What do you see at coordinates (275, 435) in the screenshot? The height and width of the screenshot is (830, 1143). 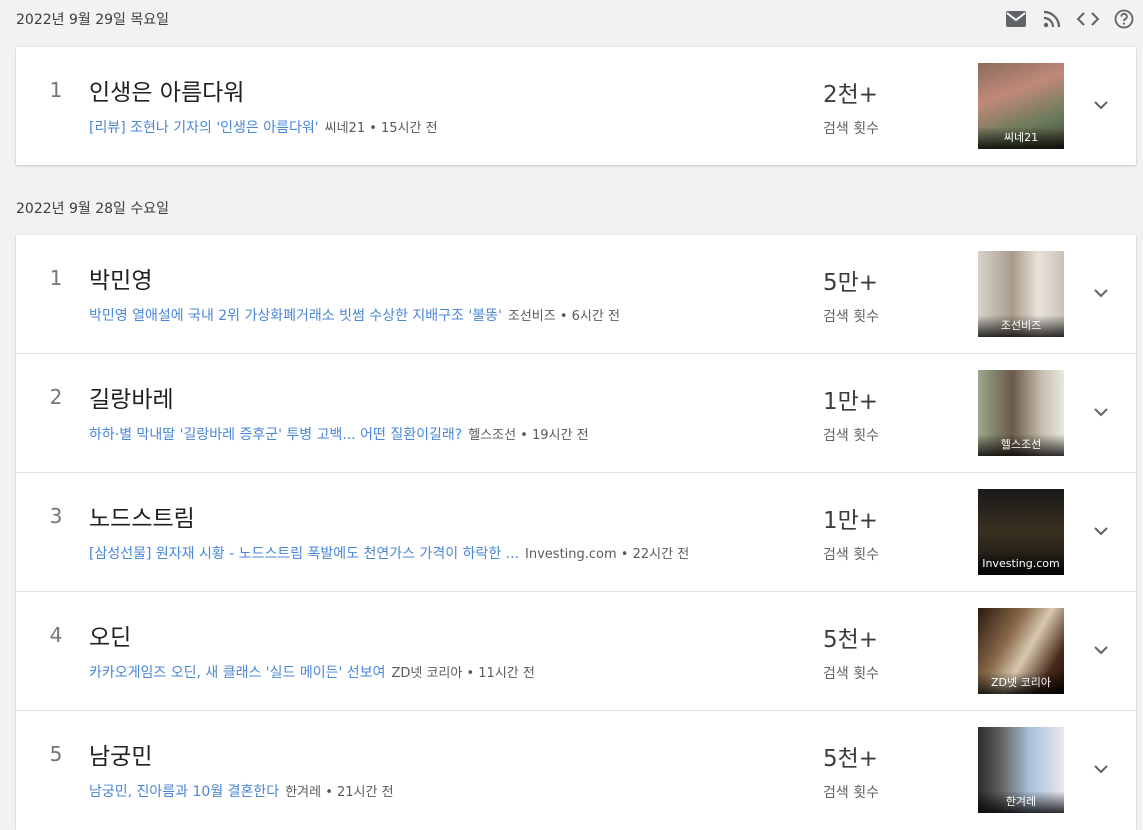 I see `article-link: 하하·별 막내딸 '길랑바레 증후군' 투병 고백... 어떤 질환이길래?` at bounding box center [275, 435].